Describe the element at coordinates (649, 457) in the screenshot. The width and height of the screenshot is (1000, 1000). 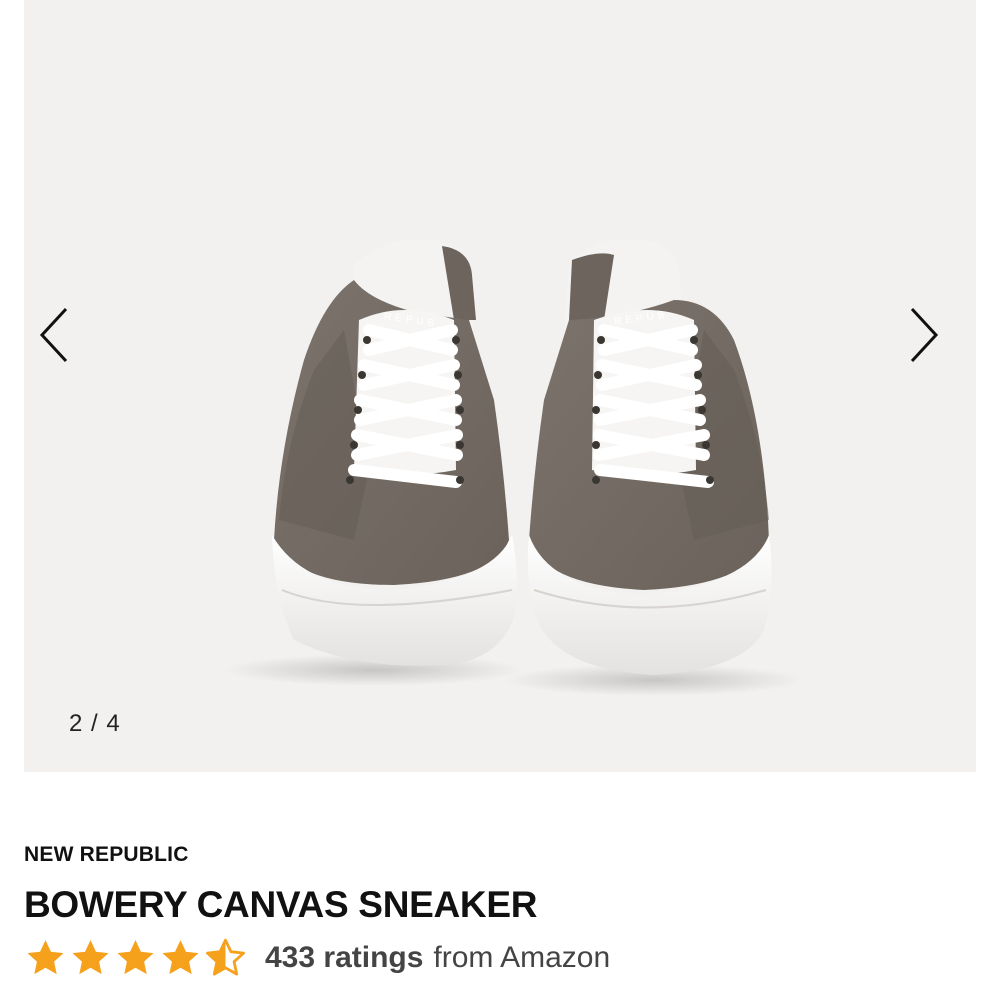
I see `right-shoe` at that location.